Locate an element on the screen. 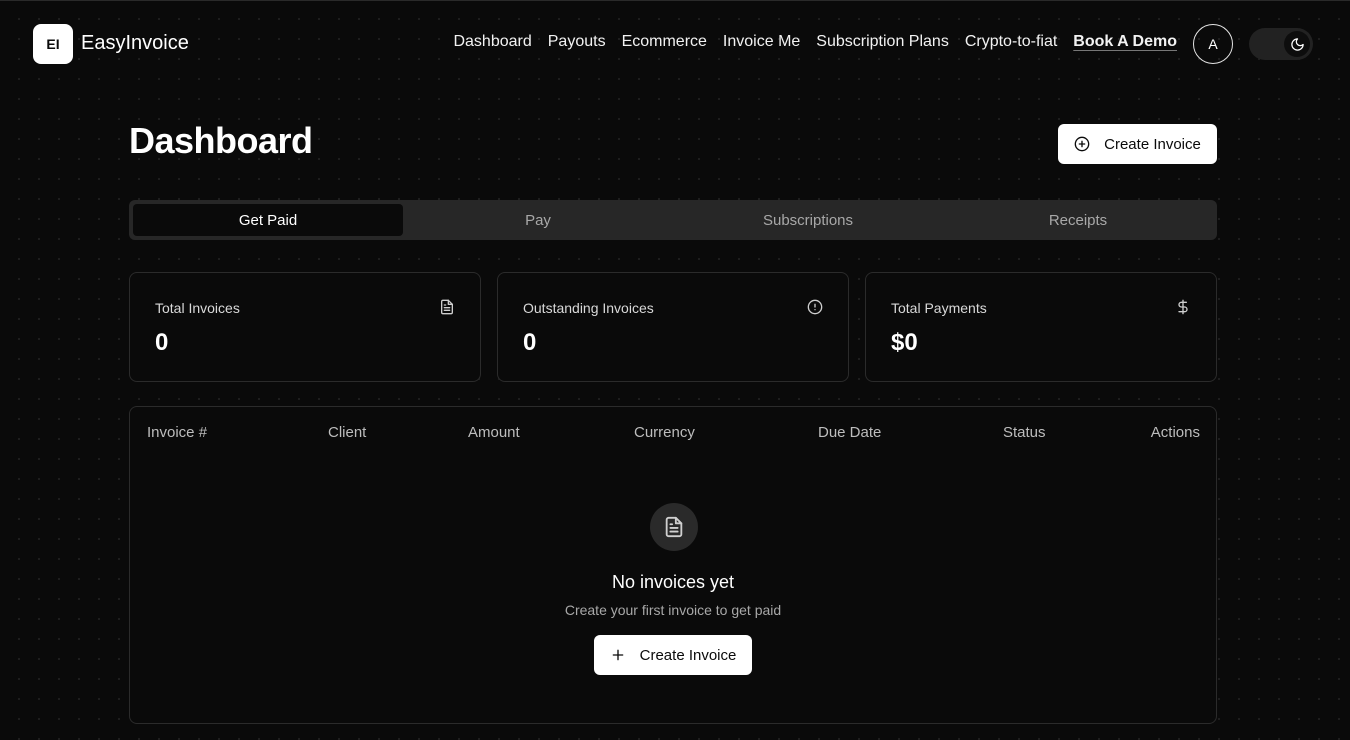 This screenshot has width=1350, height=740. empty-state-subtitle: Create your first invoice to get paid is located at coordinates (673, 610).